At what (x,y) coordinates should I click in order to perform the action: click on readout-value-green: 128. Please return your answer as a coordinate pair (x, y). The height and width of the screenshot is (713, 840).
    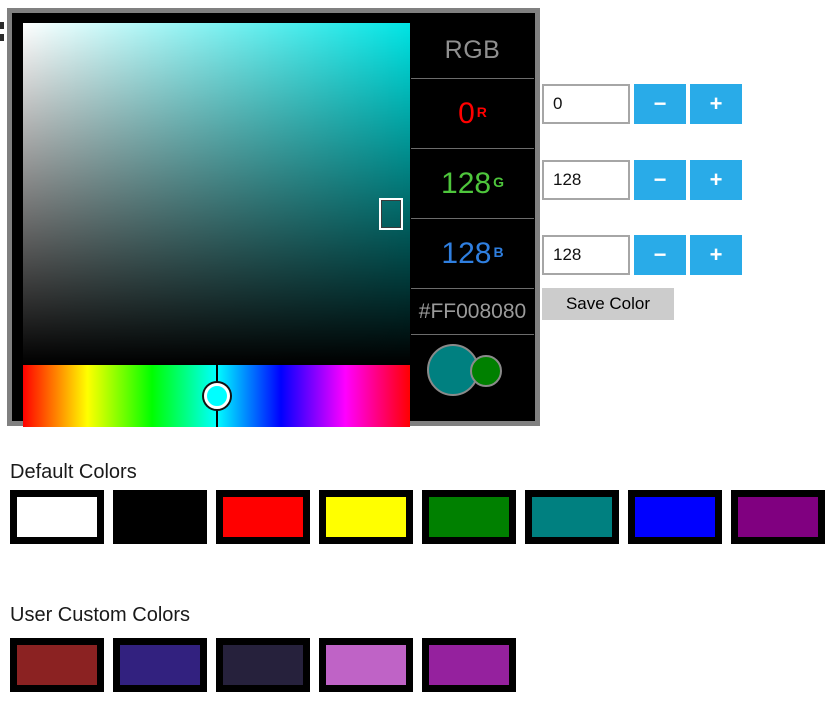
    Looking at the image, I should click on (466, 183).